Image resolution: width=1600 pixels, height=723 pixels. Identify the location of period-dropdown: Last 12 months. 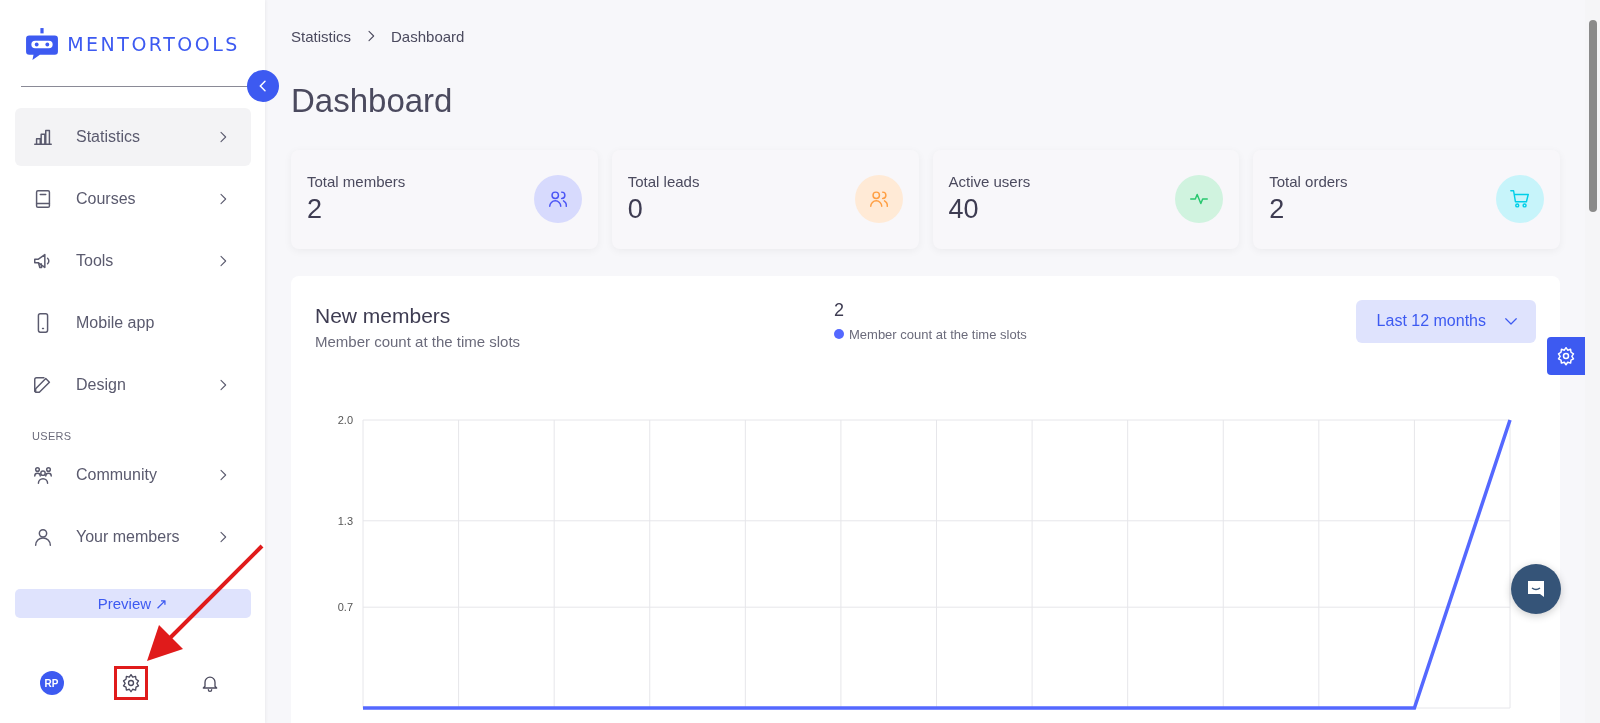
(1445, 321).